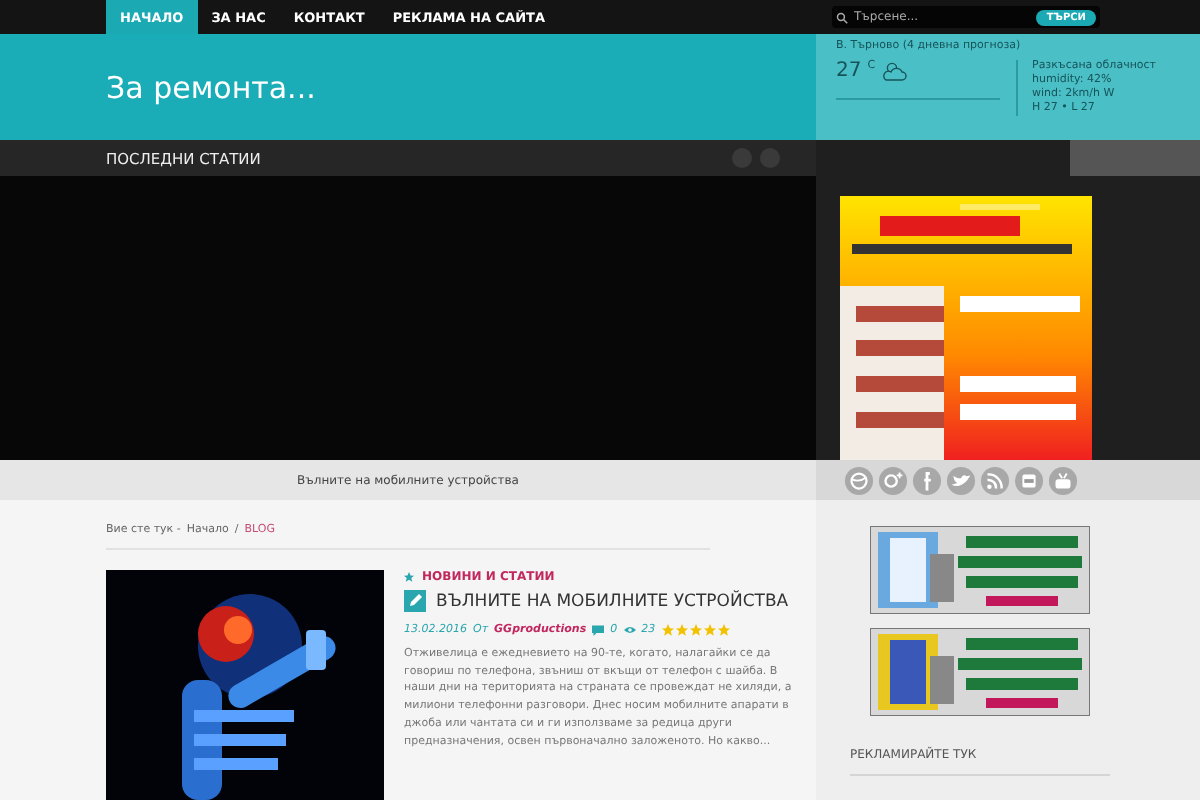  What do you see at coordinates (842, 17) in the screenshot?
I see `search-icon` at bounding box center [842, 17].